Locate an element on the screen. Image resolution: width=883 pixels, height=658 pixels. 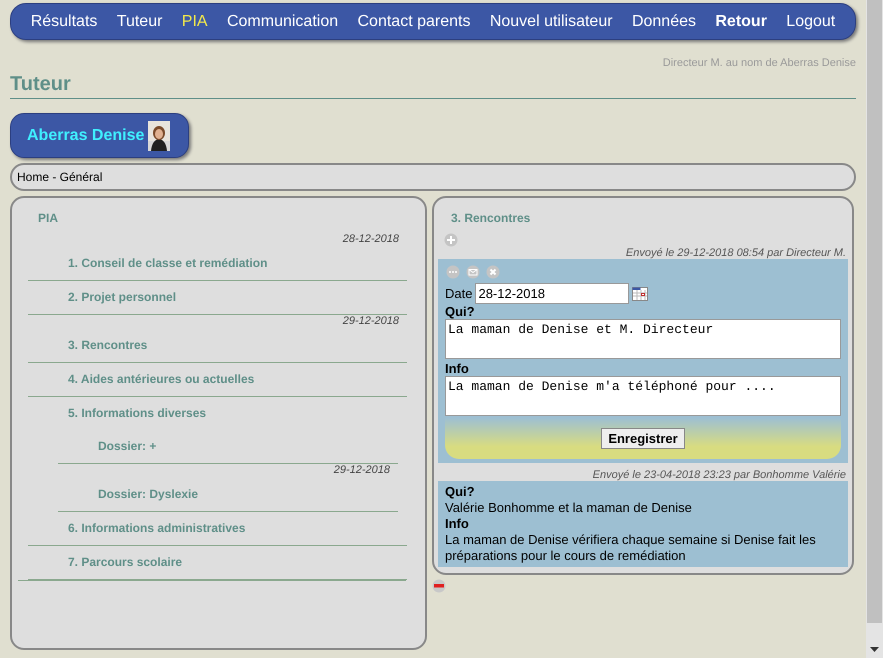
nav-link: Contact parents is located at coordinates (414, 21).